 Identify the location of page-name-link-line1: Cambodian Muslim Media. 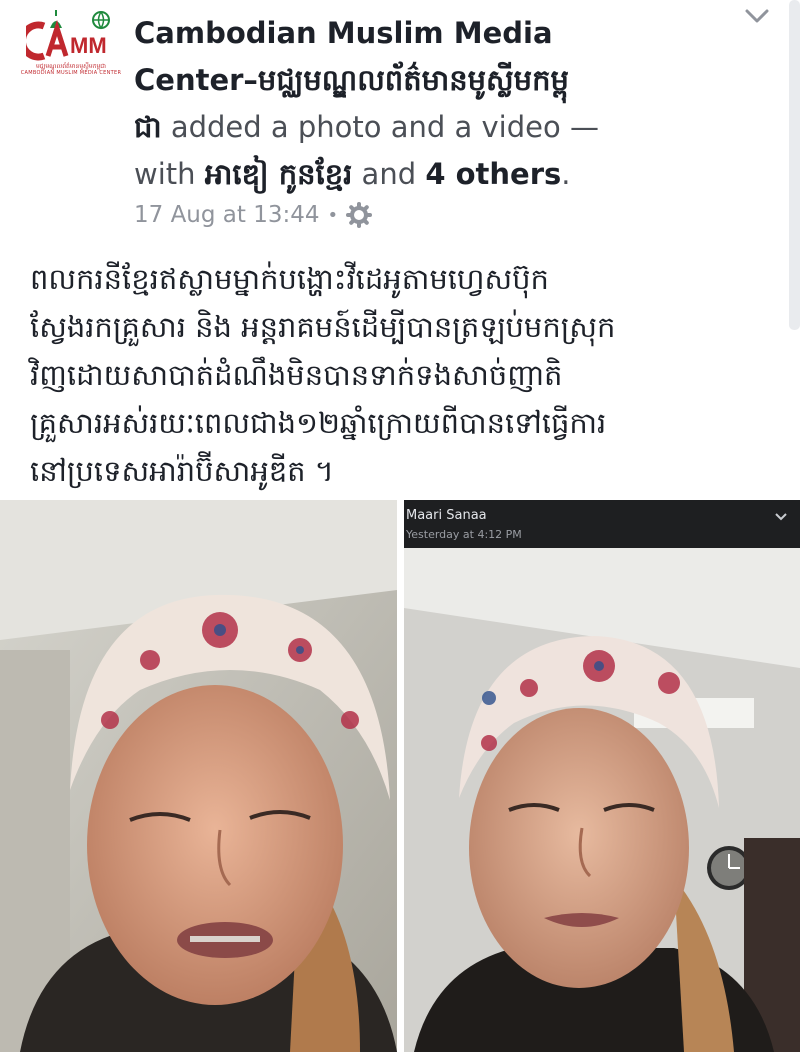
(414, 33).